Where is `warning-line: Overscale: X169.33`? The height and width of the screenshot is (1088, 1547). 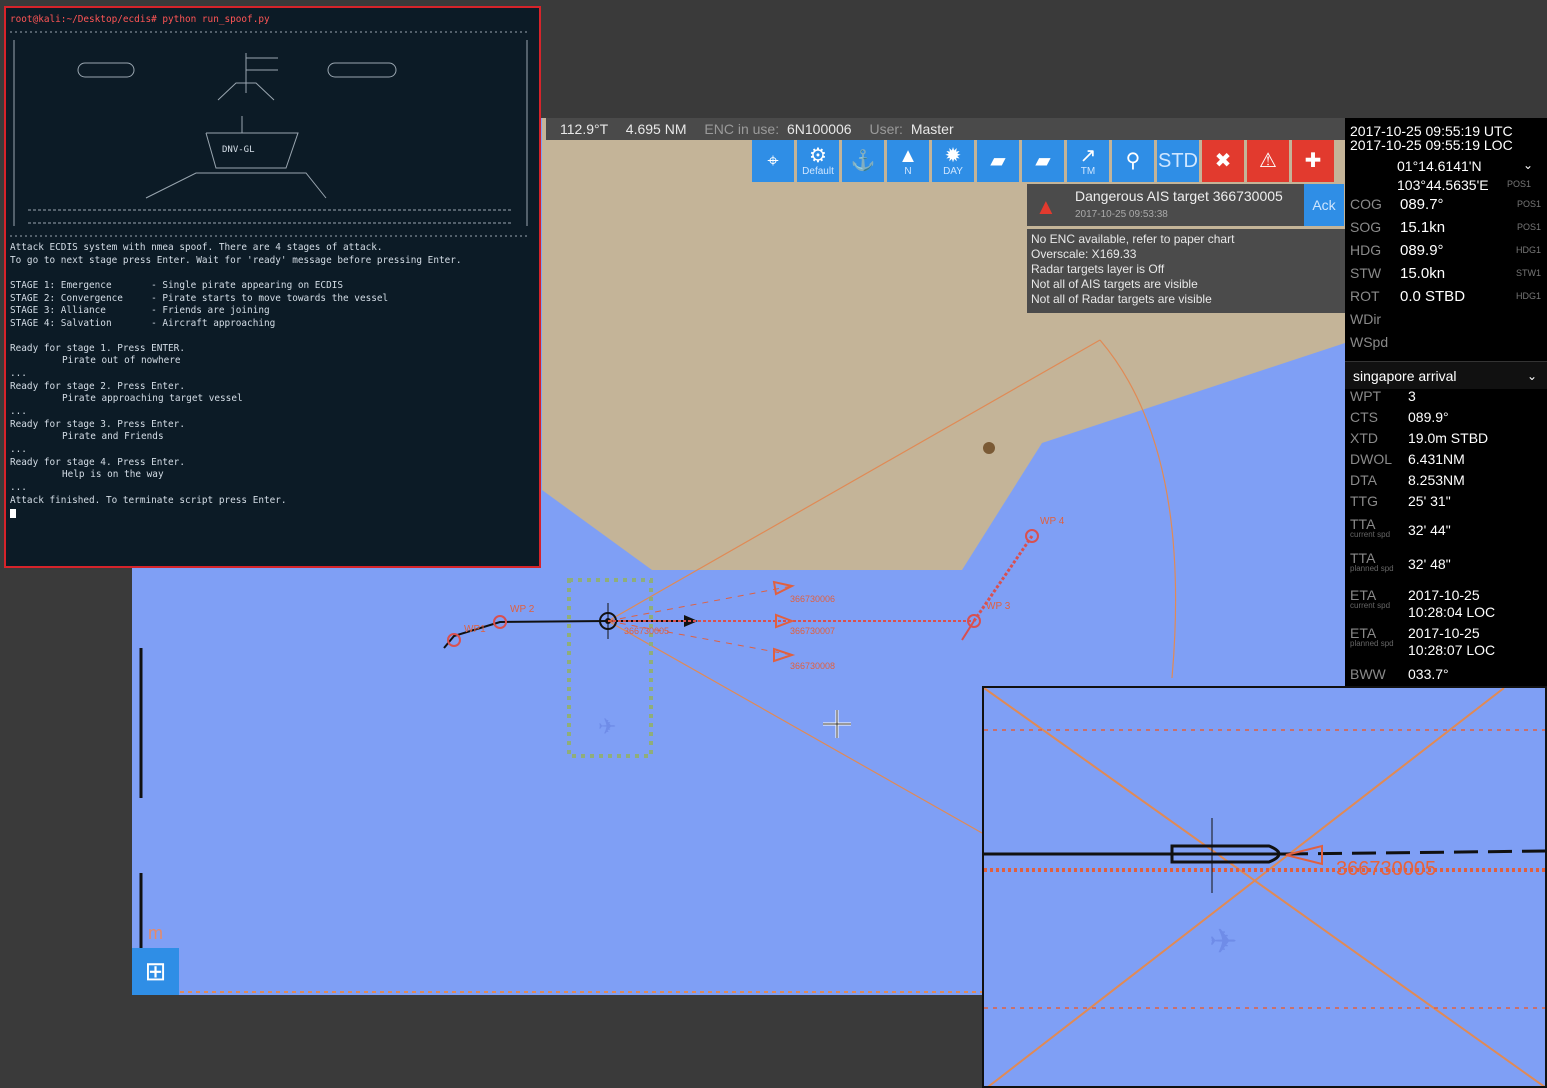
warning-line: Overscale: X169.33 is located at coordinates (1084, 254).